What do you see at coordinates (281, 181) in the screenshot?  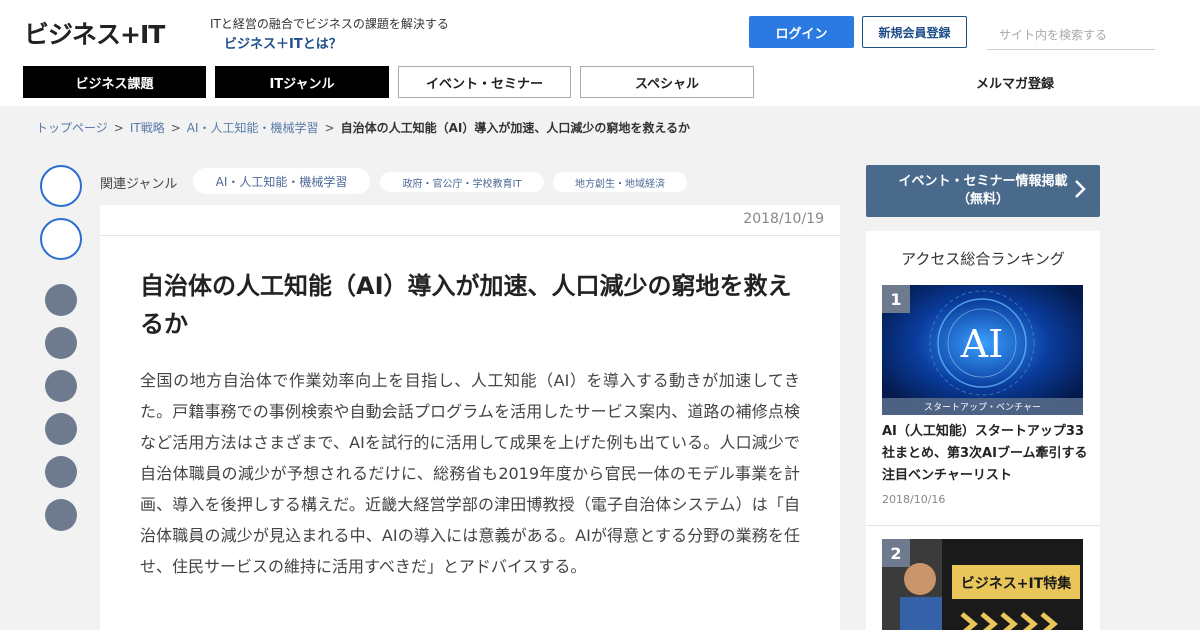 I see `genre-tag-ai: AI・人工知能・機械学習` at bounding box center [281, 181].